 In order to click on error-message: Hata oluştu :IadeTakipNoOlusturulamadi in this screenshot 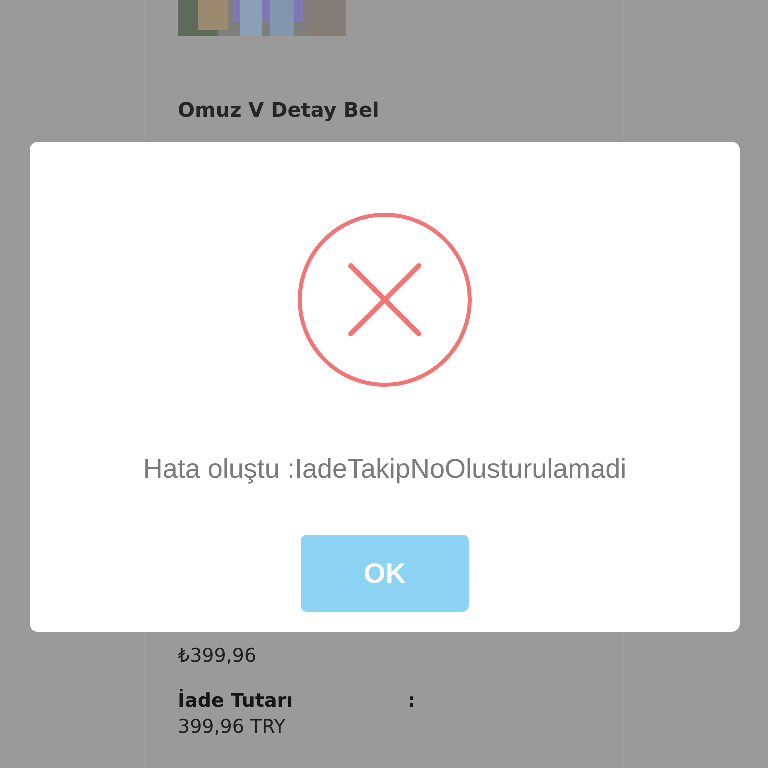, I will do `click(385, 469)`.